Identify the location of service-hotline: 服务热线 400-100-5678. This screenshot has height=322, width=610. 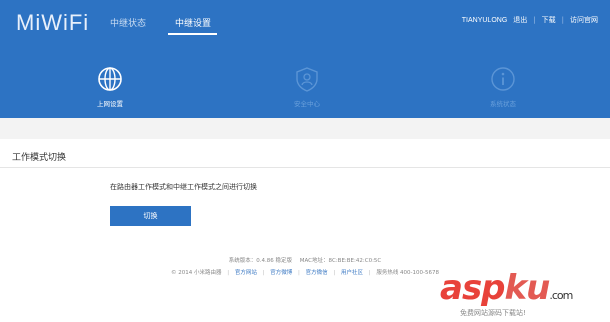
(408, 273).